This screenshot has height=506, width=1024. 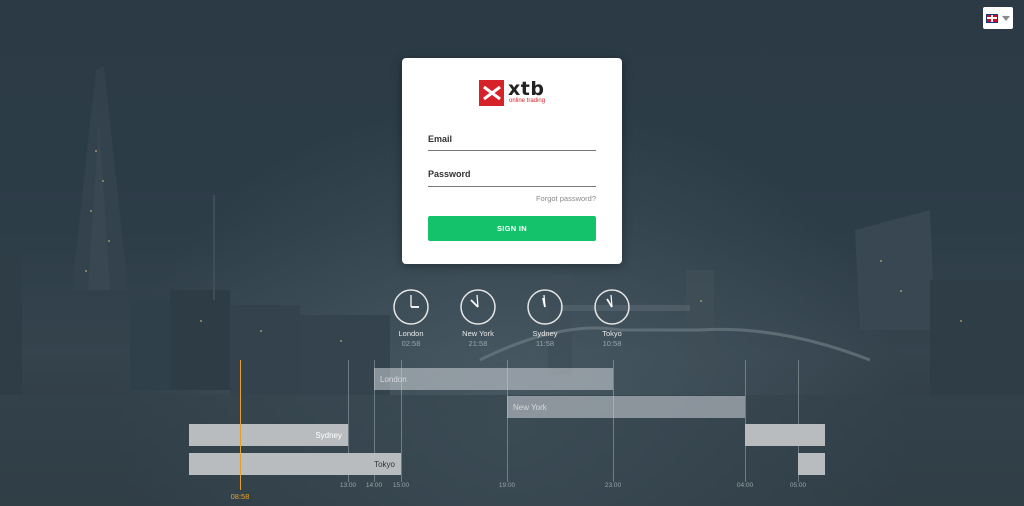 What do you see at coordinates (478, 333) in the screenshot?
I see `clock-city: New York` at bounding box center [478, 333].